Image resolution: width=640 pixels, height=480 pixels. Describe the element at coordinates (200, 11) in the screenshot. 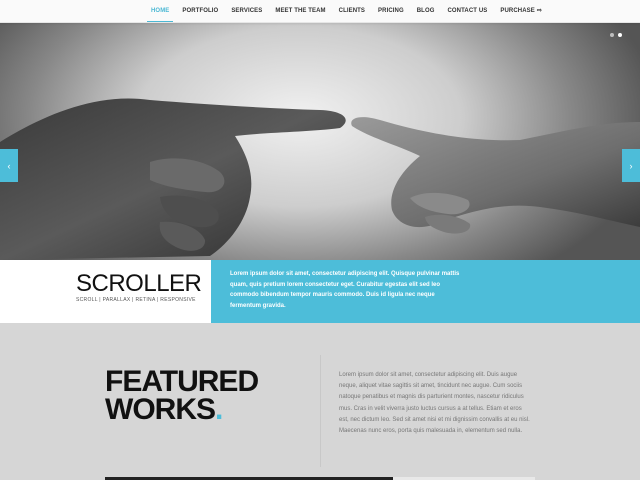

I see `nav-item-portfolio: PORTFOLIO` at that location.